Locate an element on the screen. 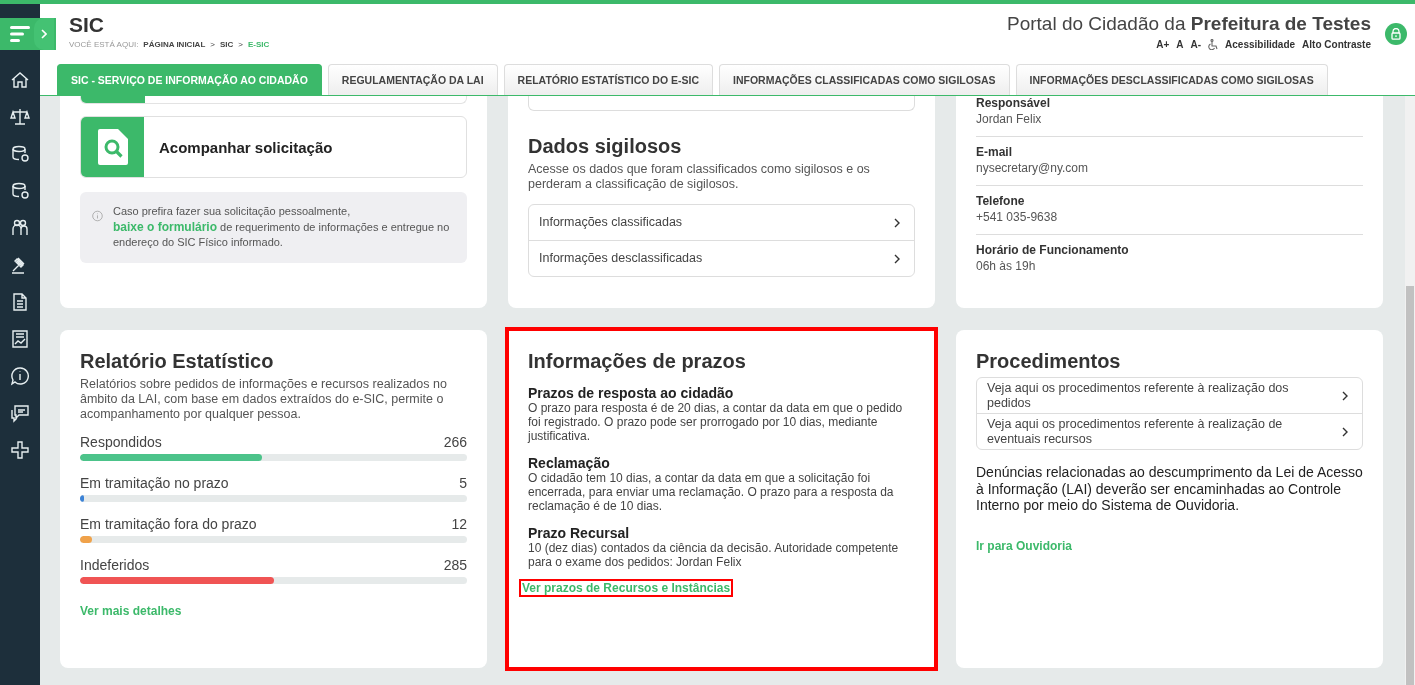 The width and height of the screenshot is (1415, 685). tab: INFORMAÇÕES CLASSIFICADAS COMO SIGILOSAS is located at coordinates (864, 79).